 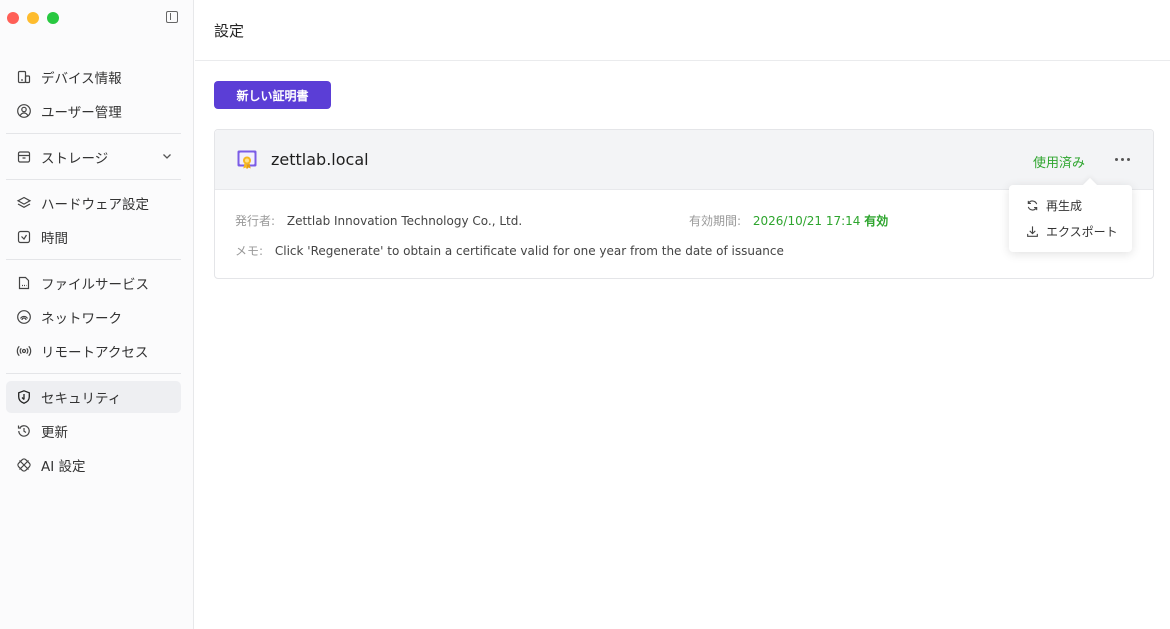 I want to click on menu-item-label: エクスポート, so click(x=1082, y=231).